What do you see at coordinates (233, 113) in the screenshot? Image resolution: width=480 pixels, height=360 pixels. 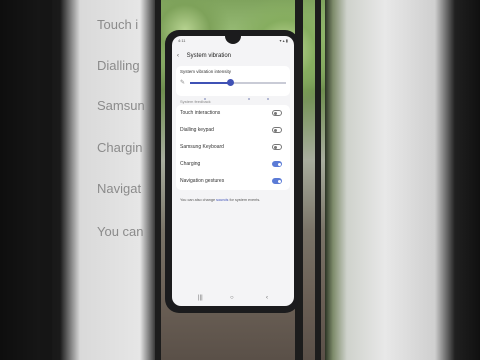 I see `setting-row: Touch interactions` at bounding box center [233, 113].